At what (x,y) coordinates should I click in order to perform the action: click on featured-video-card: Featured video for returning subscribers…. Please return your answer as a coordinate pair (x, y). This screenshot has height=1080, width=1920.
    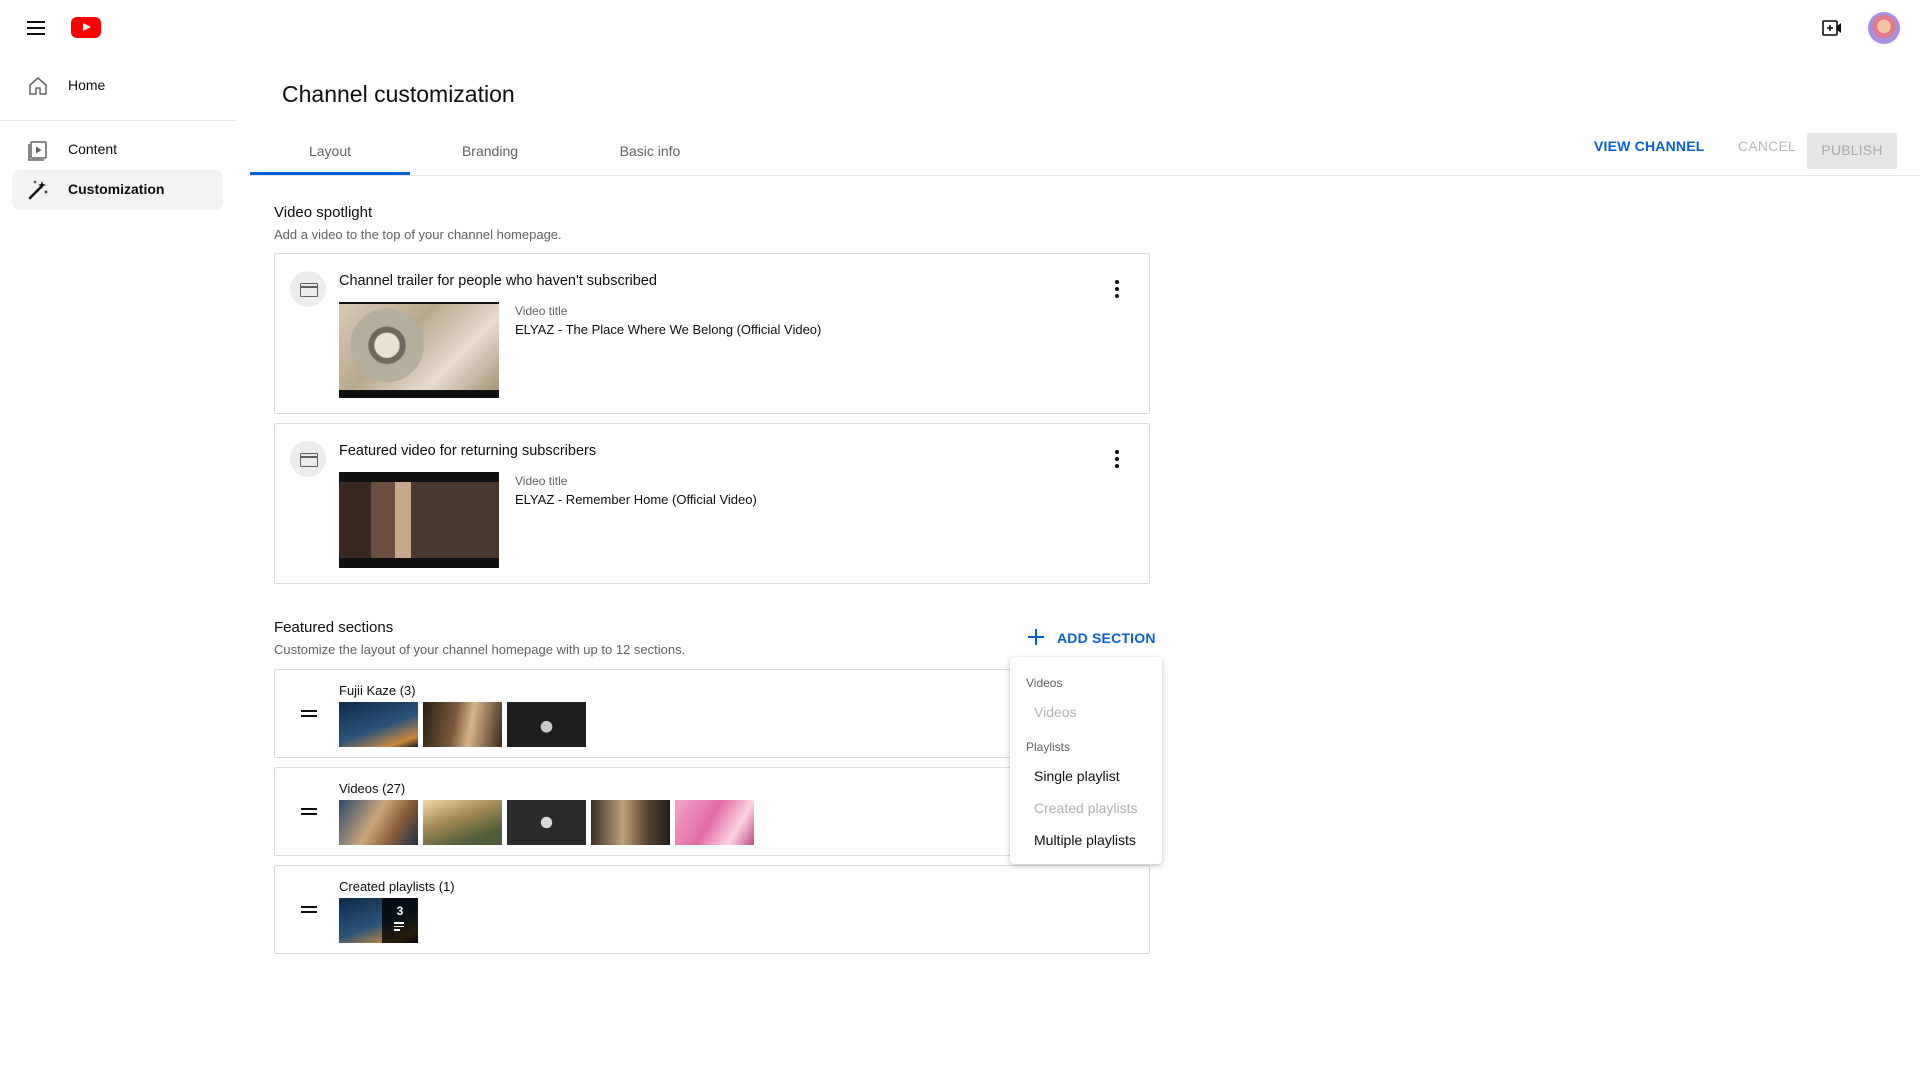
    Looking at the image, I should click on (712, 503).